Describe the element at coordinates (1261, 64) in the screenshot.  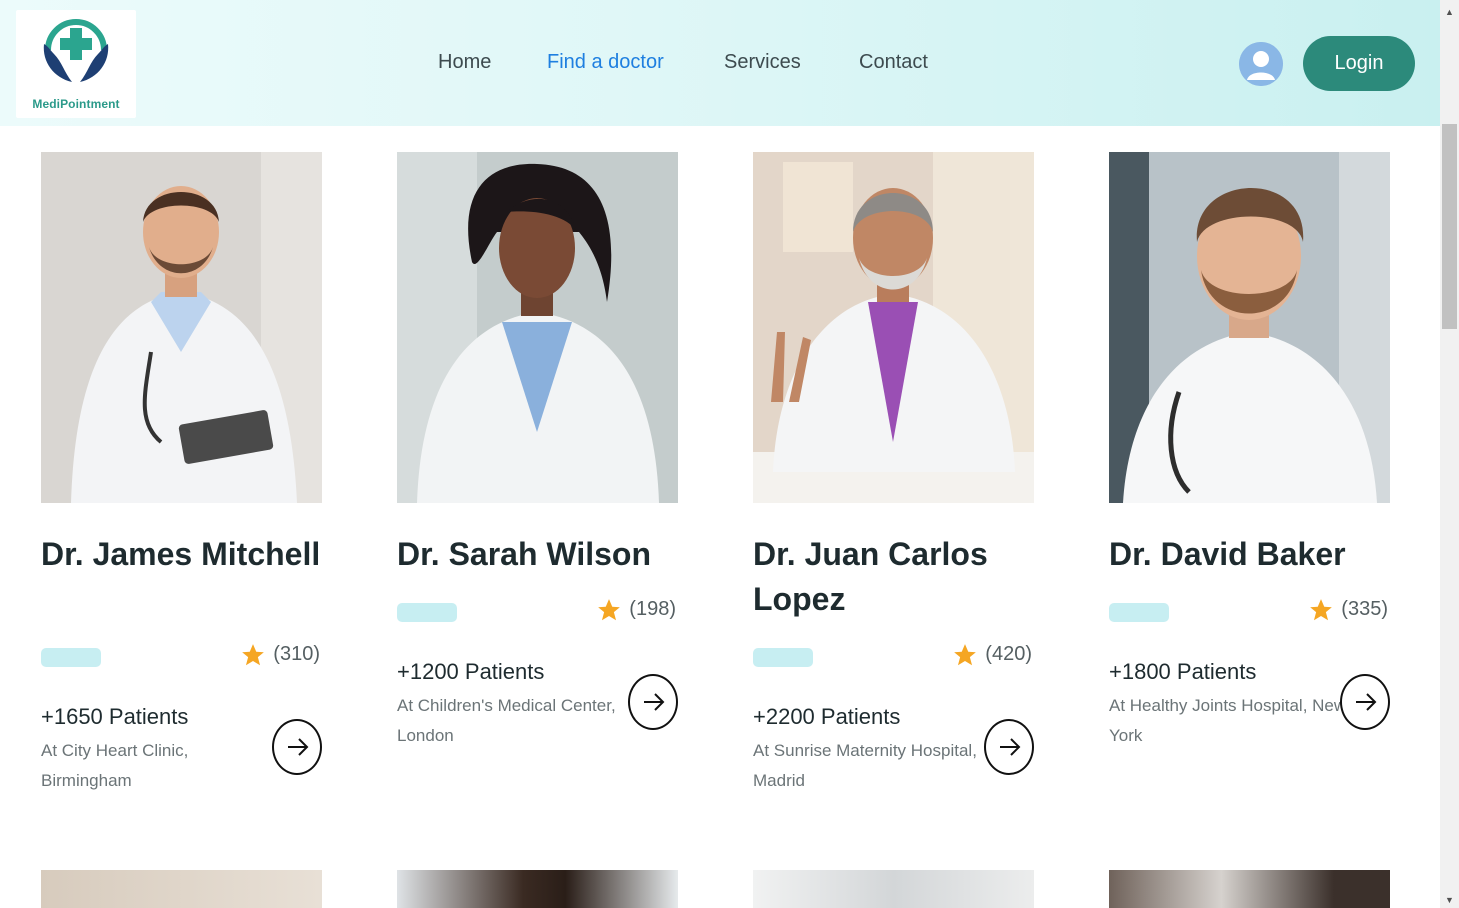
I see `user-avatar-icon` at that location.